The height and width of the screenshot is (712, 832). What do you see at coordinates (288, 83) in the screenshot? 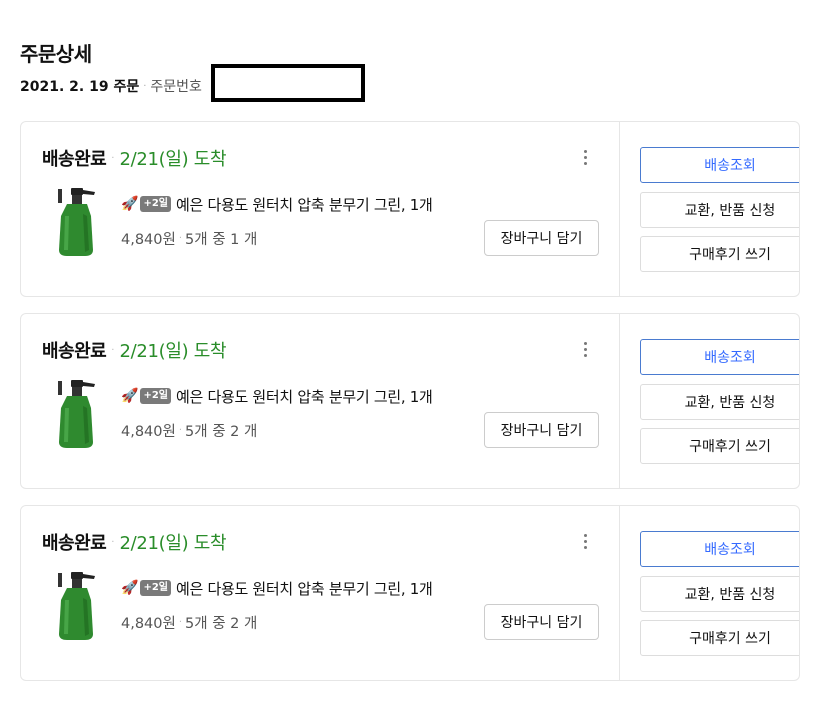
I see `redaction-box` at bounding box center [288, 83].